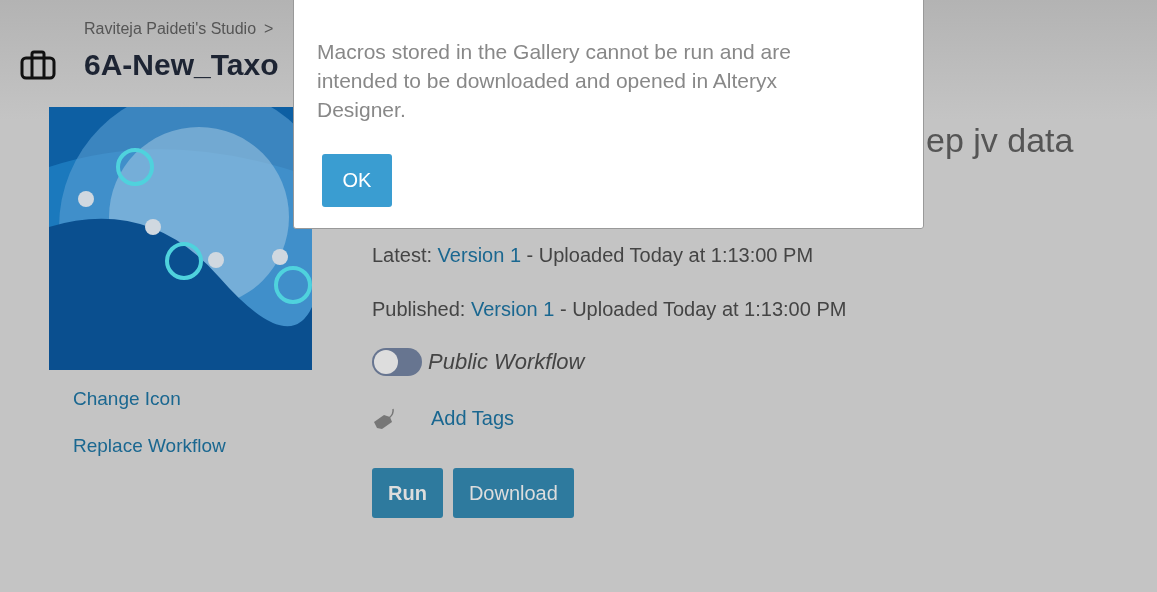  Describe the element at coordinates (181, 65) in the screenshot. I see `workflow-title: 6A-New_Taxo` at that location.